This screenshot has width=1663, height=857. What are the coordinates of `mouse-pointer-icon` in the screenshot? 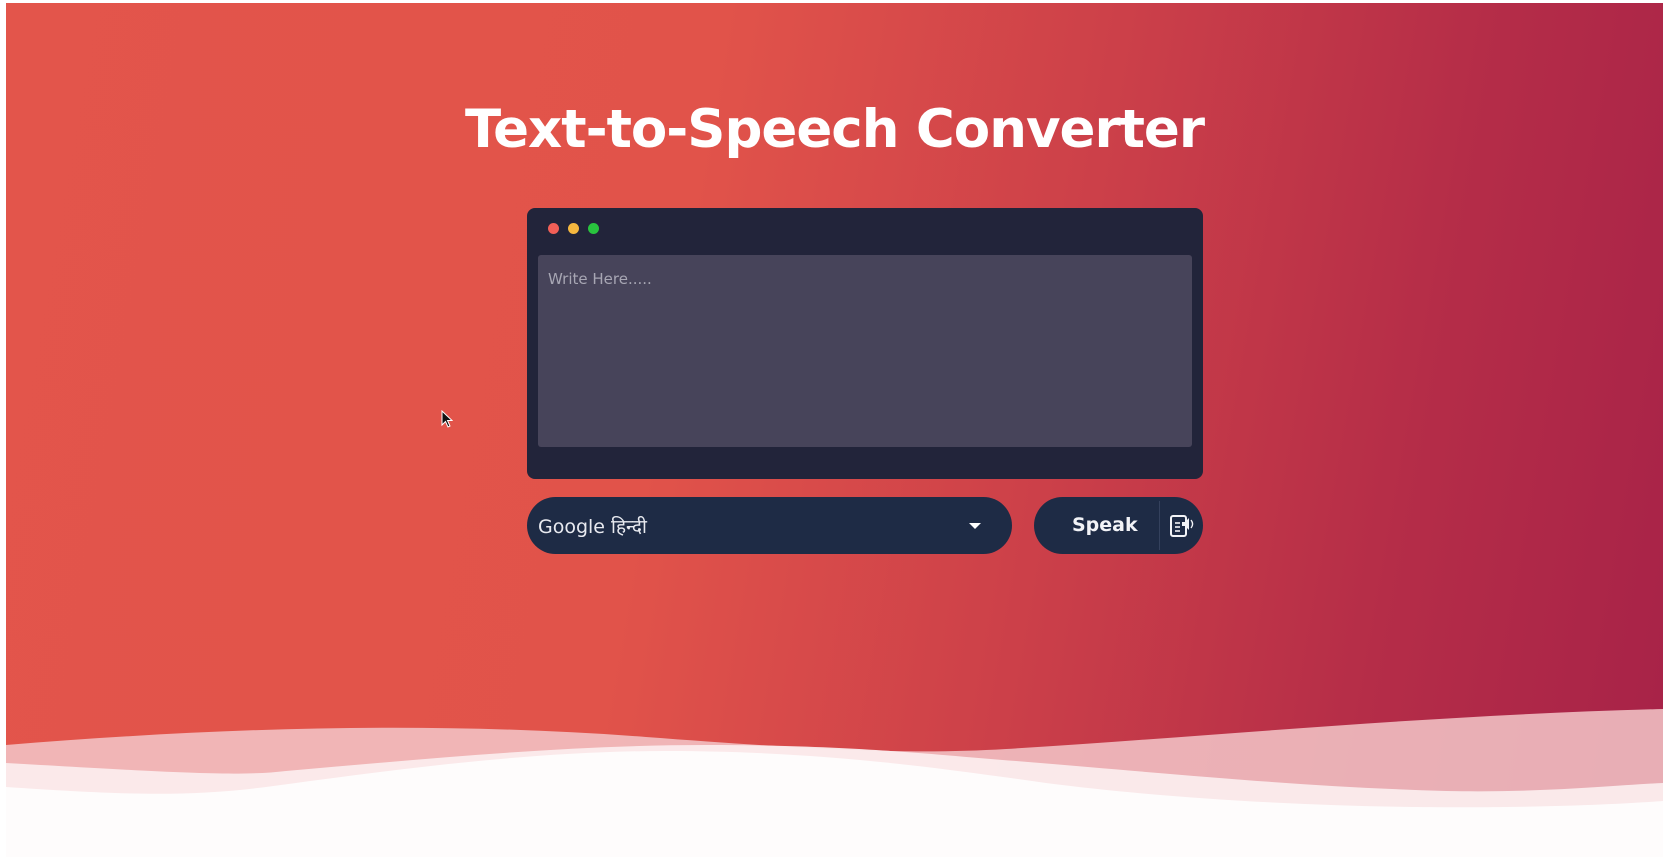 It's located at (447, 419).